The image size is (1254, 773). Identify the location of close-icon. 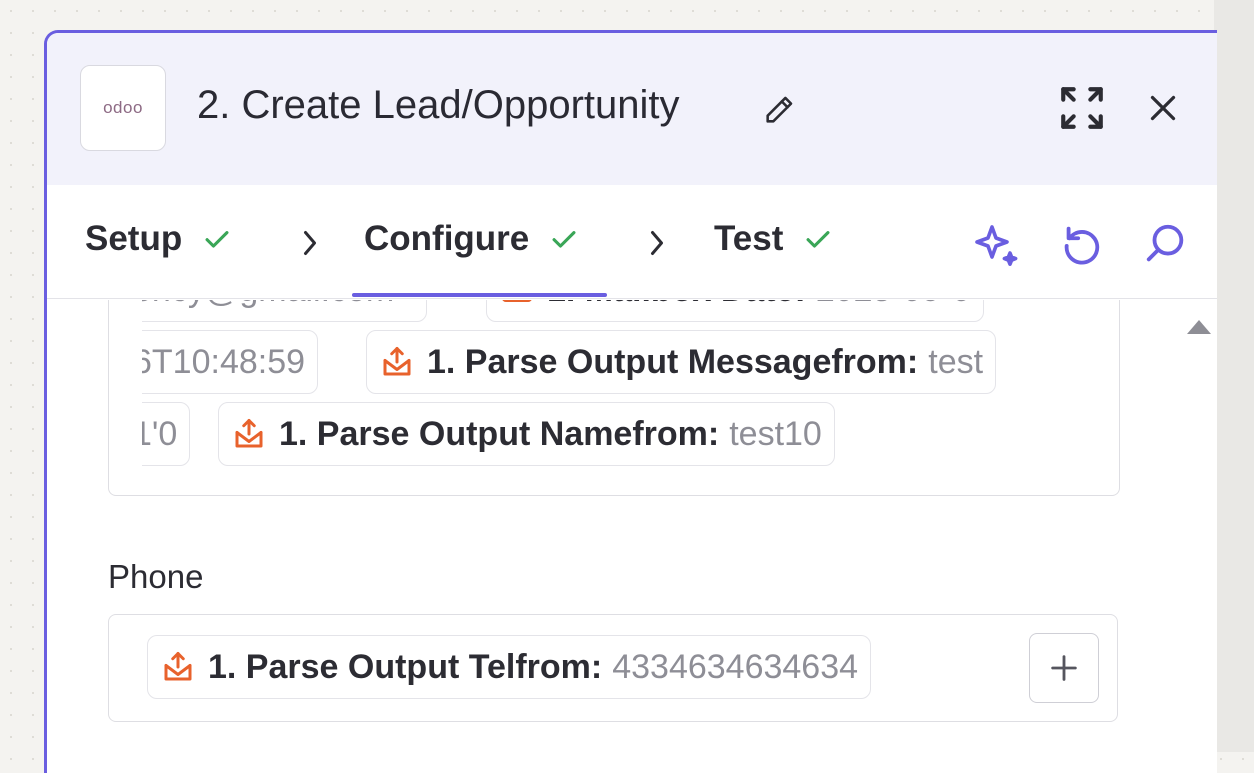
(1163, 108).